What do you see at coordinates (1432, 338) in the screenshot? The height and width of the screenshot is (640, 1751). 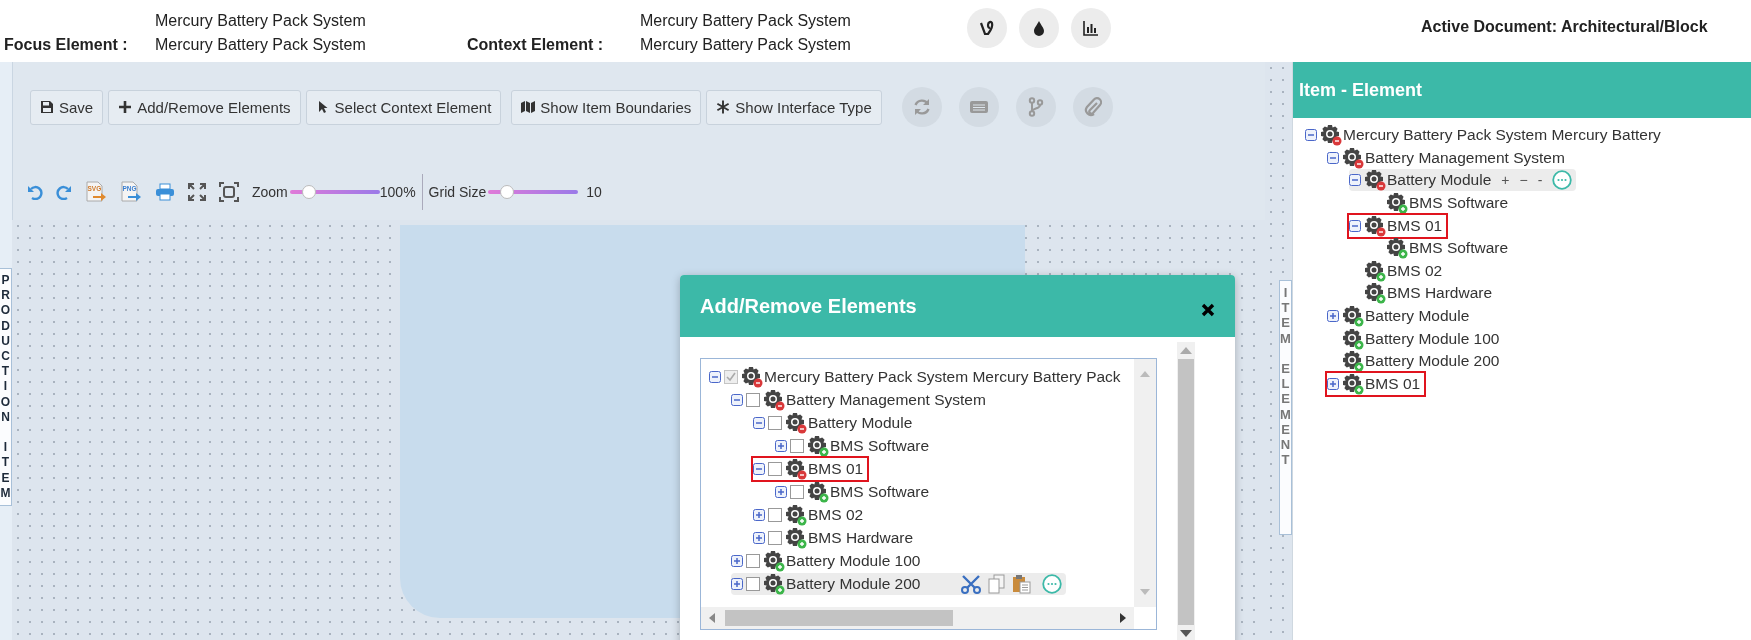 I see `tree-node-label: Battery Module 100` at bounding box center [1432, 338].